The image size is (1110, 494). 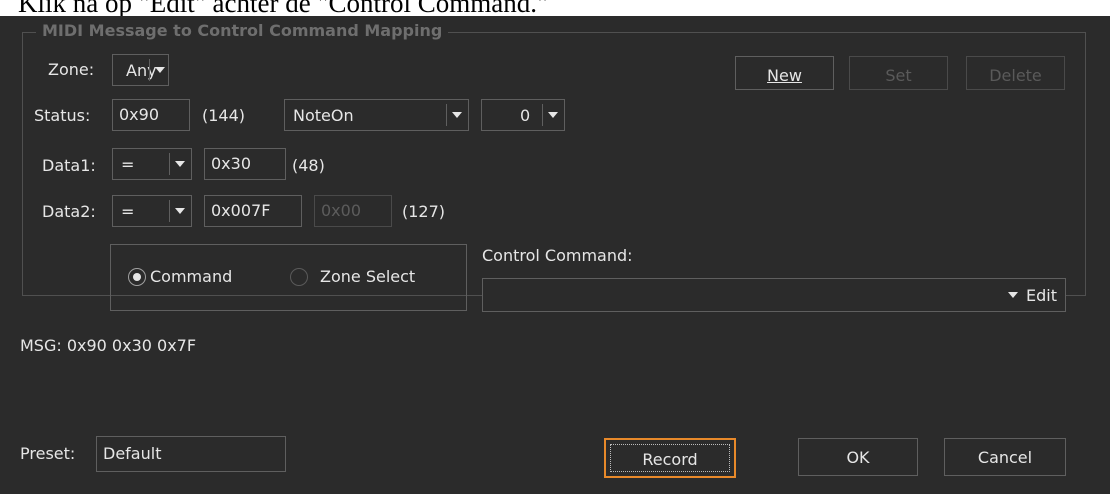 I want to click on command-radio-label: Command, so click(x=191, y=277).